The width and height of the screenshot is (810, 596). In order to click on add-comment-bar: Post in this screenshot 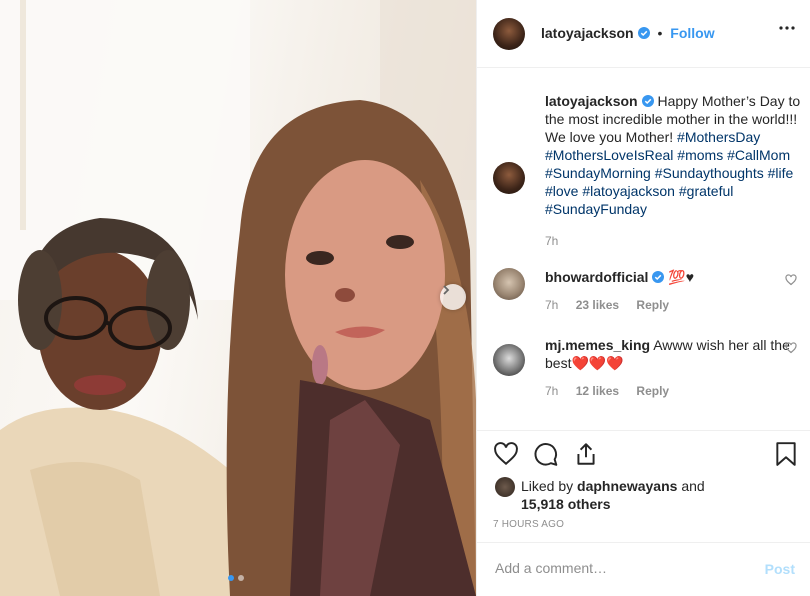, I will do `click(643, 569)`.